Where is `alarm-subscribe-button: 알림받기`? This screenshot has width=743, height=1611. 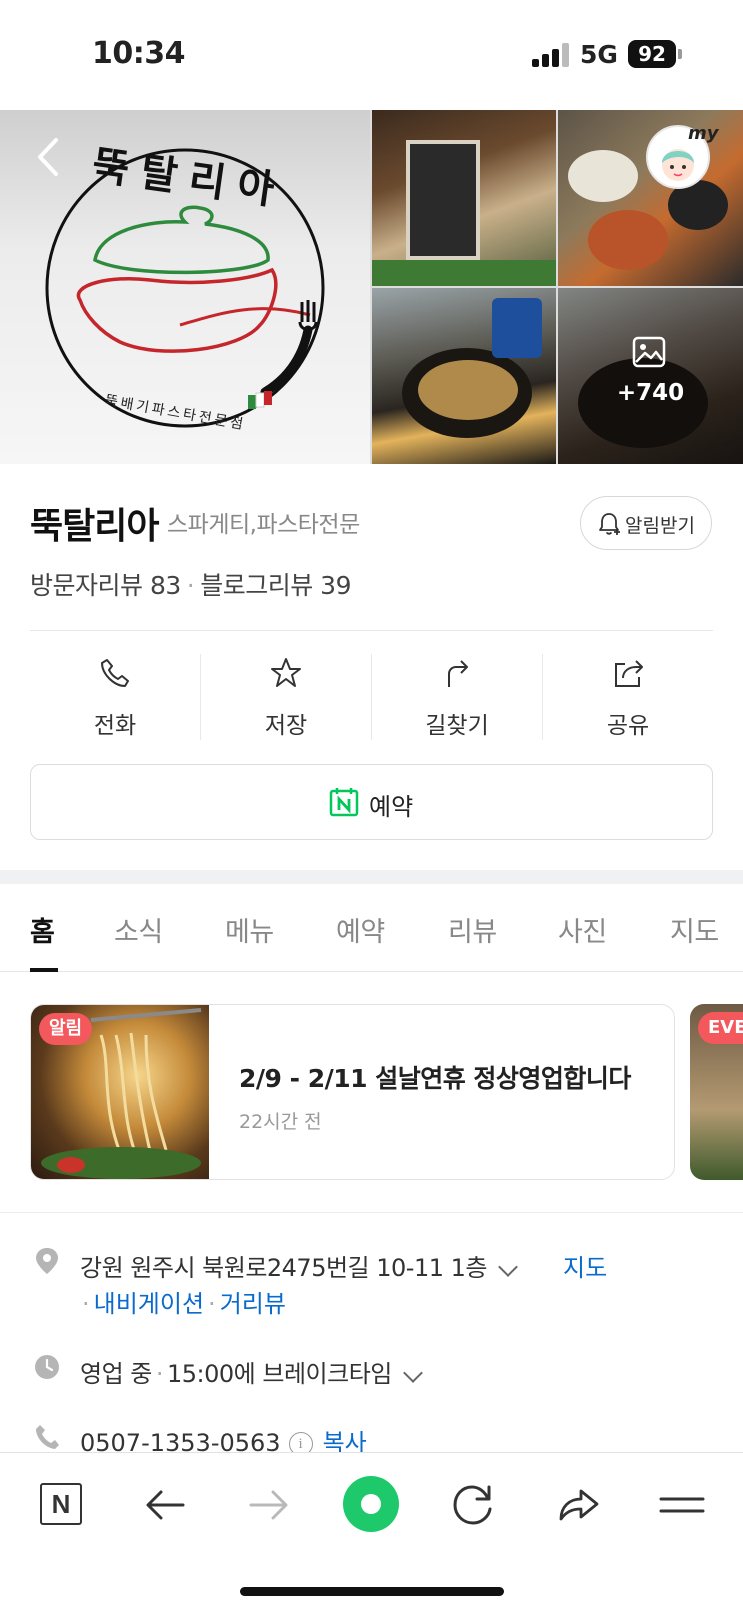 alarm-subscribe-button: 알림받기 is located at coordinates (646, 523).